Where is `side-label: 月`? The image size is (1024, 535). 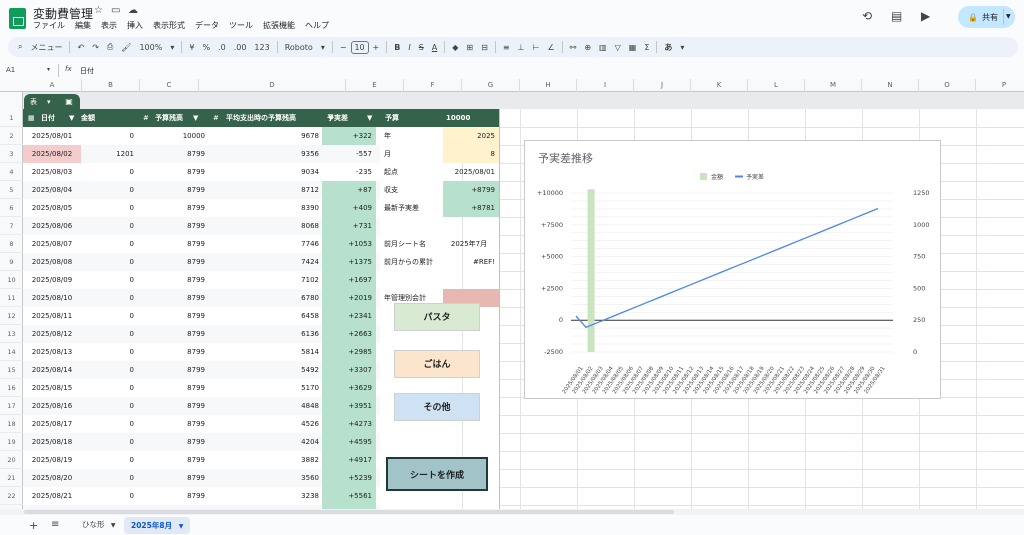
side-label: 月 is located at coordinates (412, 154).